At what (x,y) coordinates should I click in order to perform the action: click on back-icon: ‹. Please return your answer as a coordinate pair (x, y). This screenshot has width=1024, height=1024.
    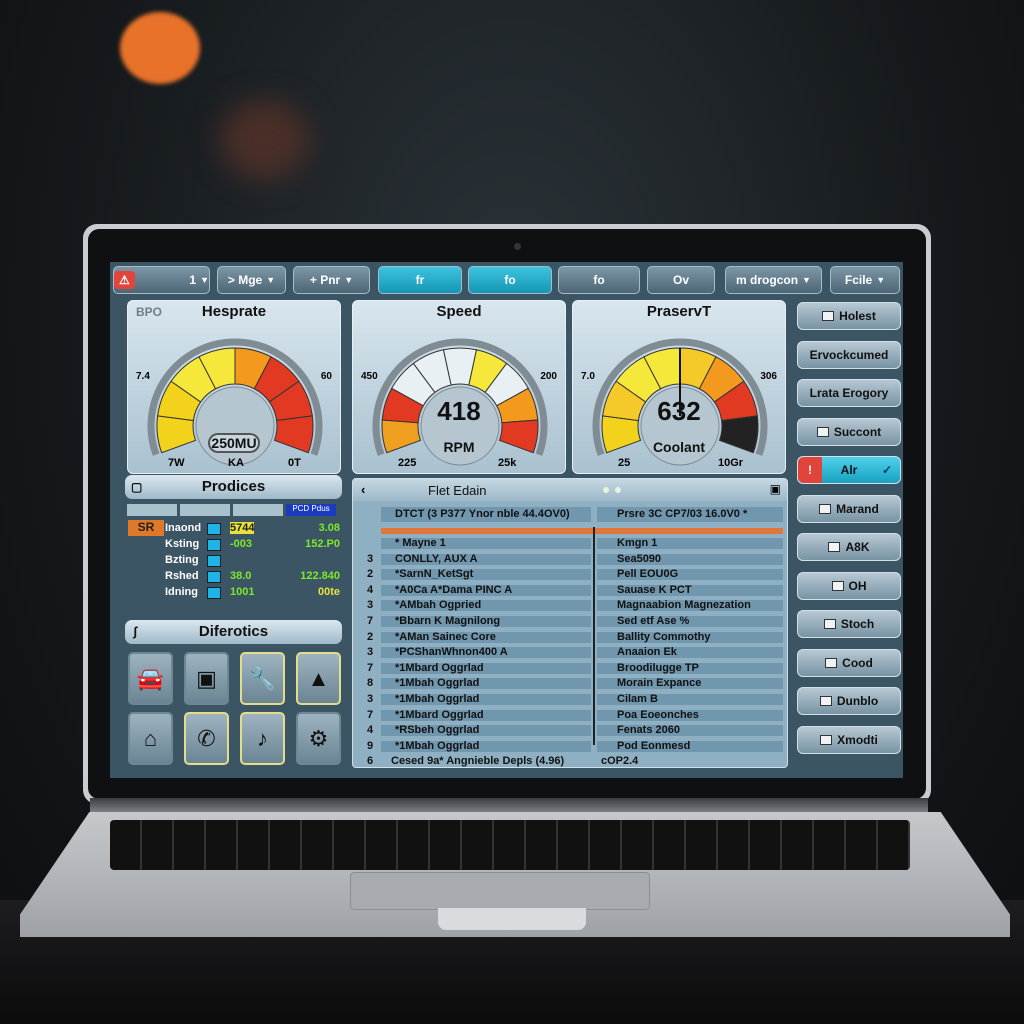
    Looking at the image, I should click on (363, 489).